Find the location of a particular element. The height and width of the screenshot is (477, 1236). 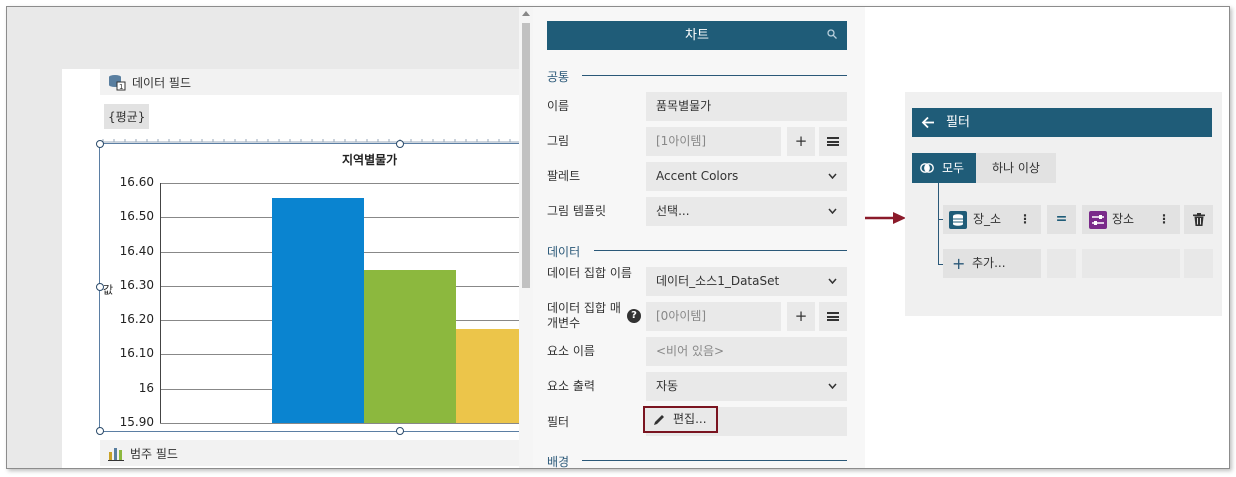

palette-label: 팔레트 is located at coordinates (564, 176).